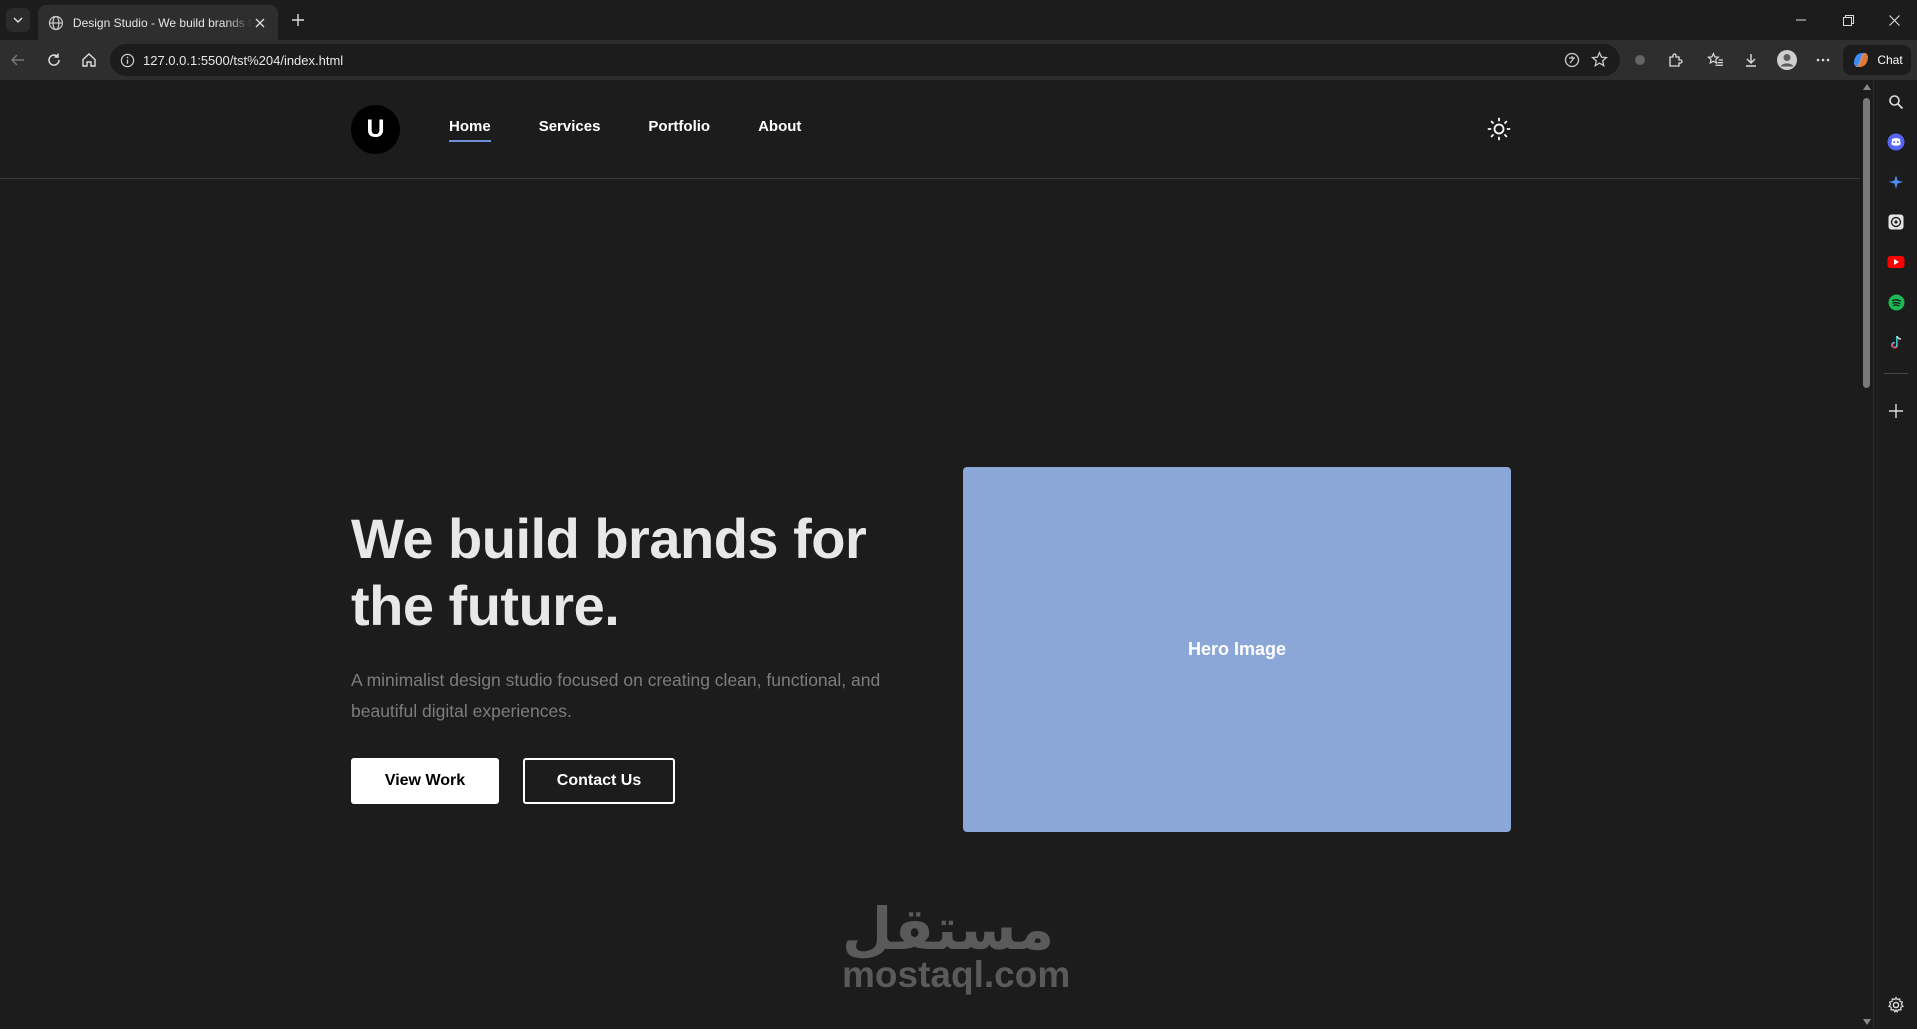 Image resolution: width=1917 pixels, height=1029 pixels. I want to click on sidebar-copilot-button, so click(1896, 182).